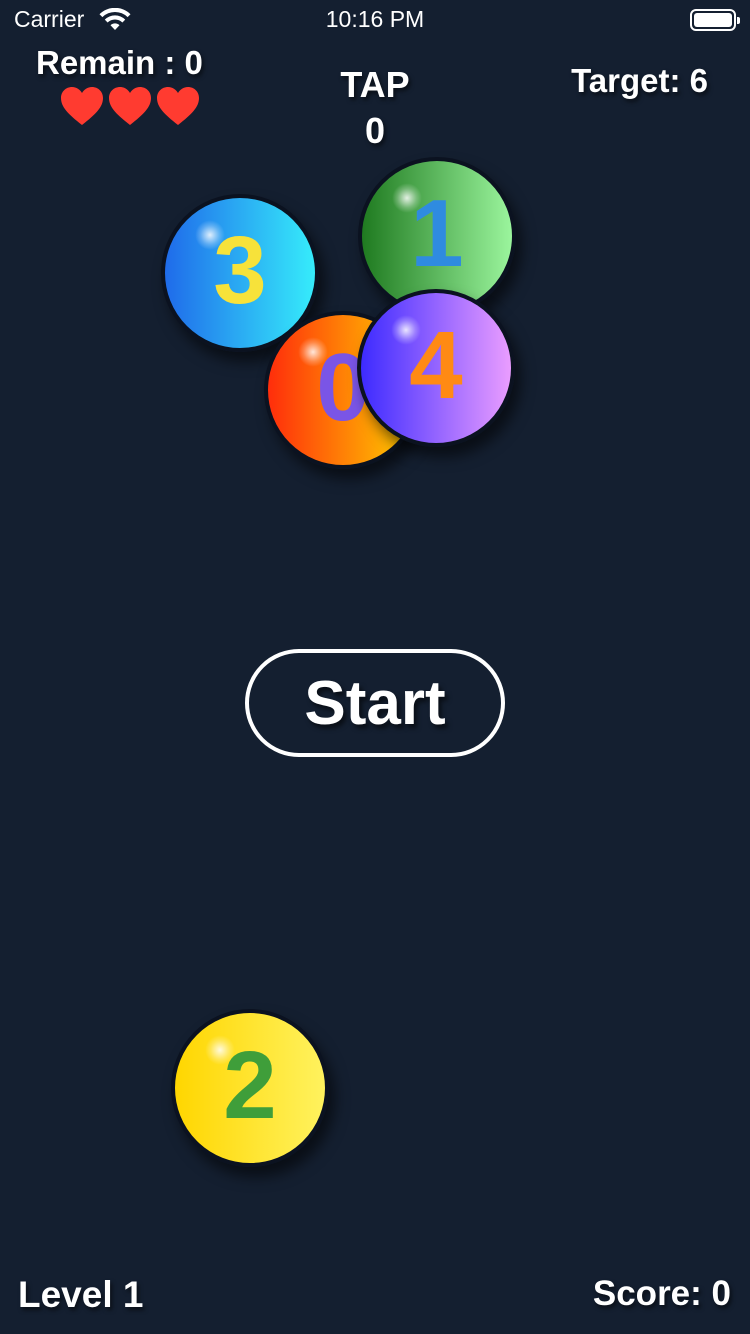 The width and height of the screenshot is (750, 1334). What do you see at coordinates (375, 130) in the screenshot?
I see `tap-count: 0` at bounding box center [375, 130].